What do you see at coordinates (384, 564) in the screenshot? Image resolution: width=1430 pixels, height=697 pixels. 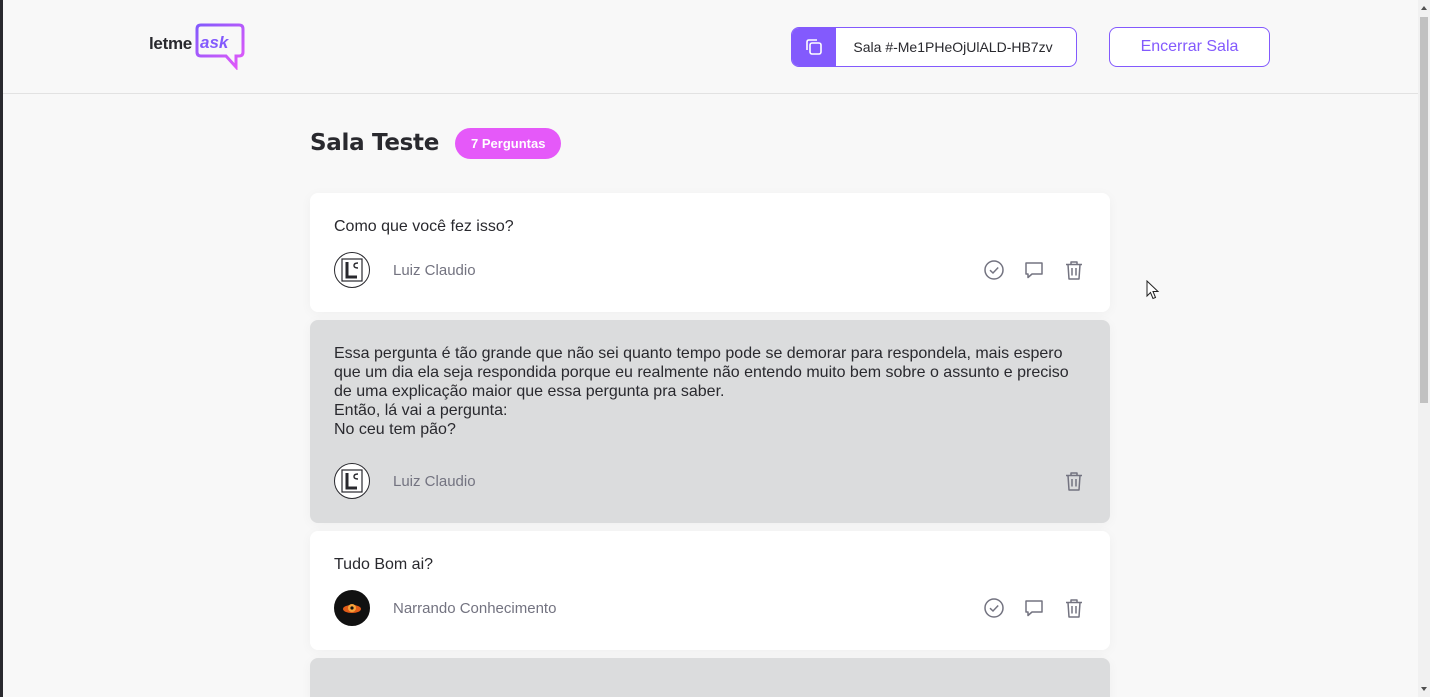 I see `question-text: Tudo Bom ai?` at bounding box center [384, 564].